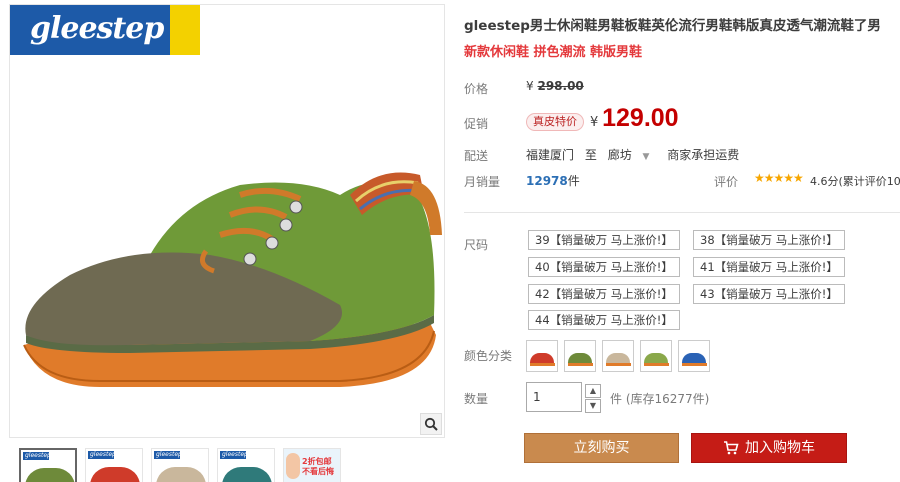  What do you see at coordinates (590, 155) in the screenshot?
I see `shipping-to-word: 至` at bounding box center [590, 155].